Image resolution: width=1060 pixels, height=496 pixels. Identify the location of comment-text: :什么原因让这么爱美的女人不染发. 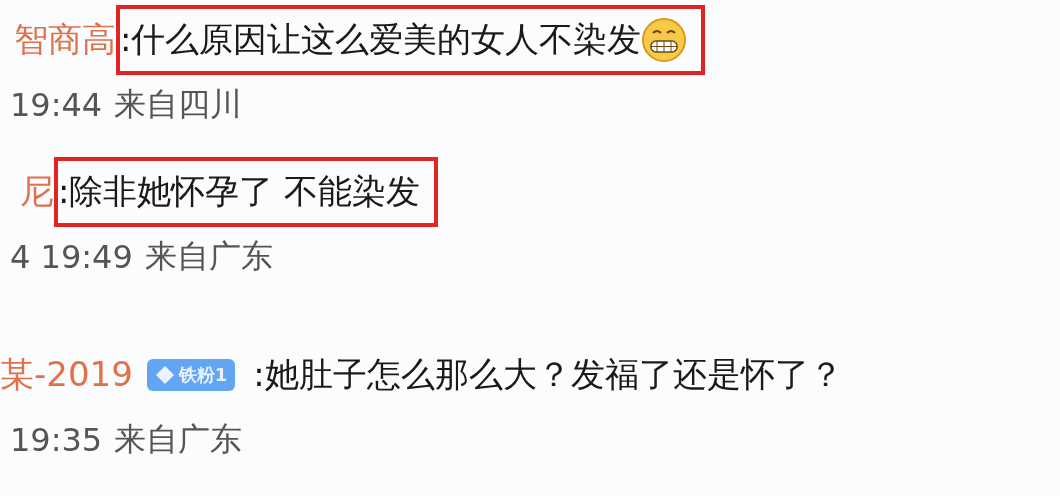
(381, 39).